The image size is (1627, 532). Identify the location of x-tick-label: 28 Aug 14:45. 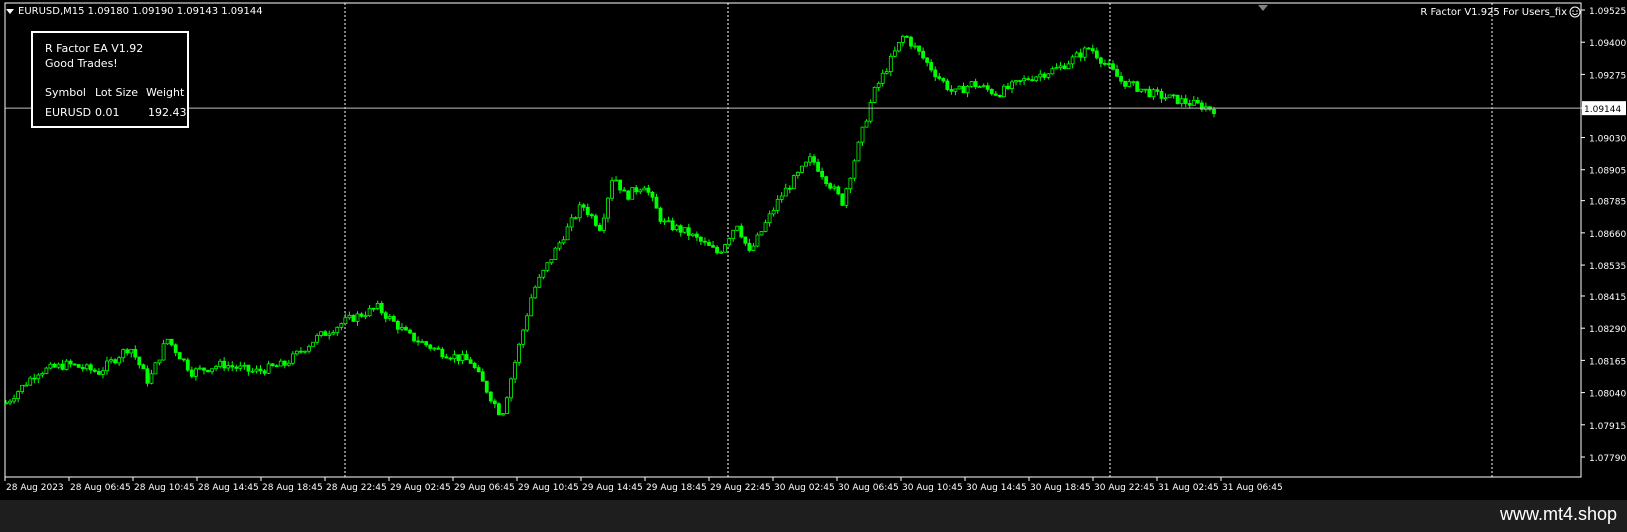
(228, 488).